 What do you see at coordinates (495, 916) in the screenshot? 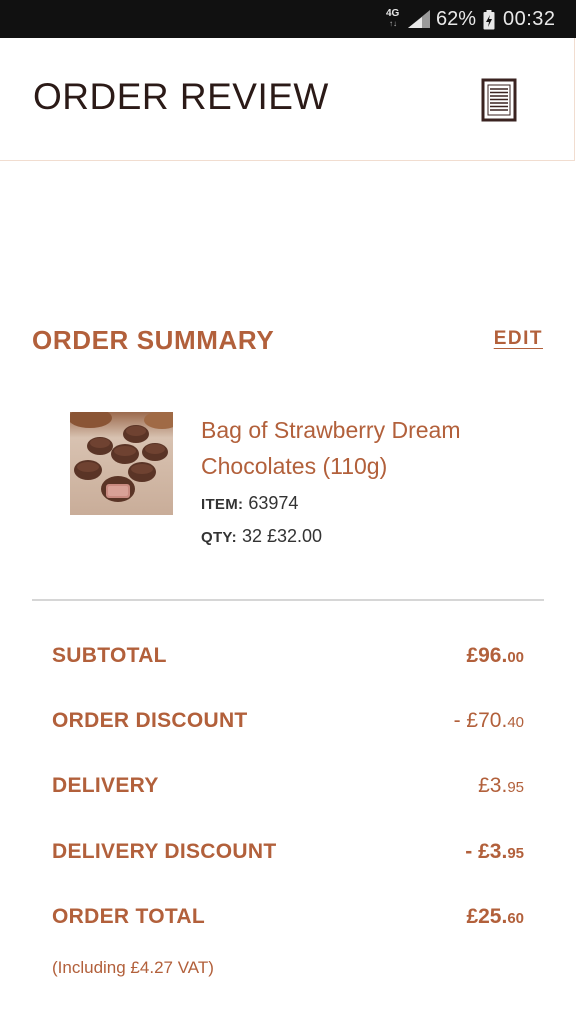
I see `order-total-value: £25.60` at bounding box center [495, 916].